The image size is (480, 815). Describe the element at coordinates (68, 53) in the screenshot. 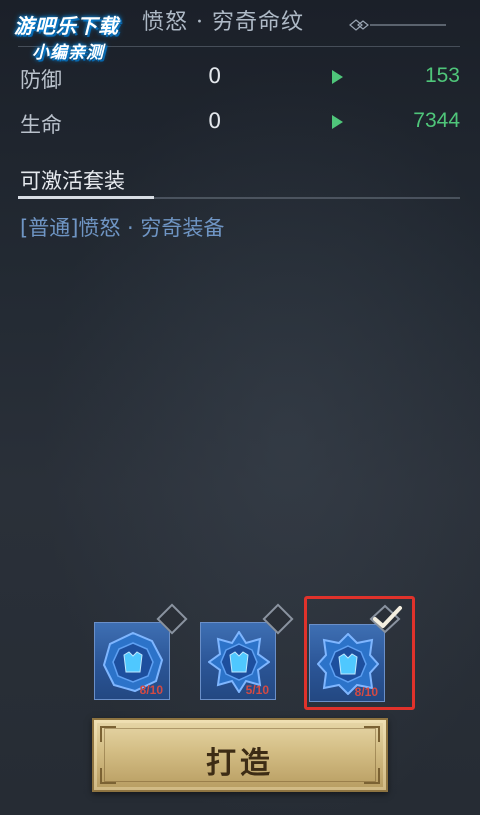

I see `watermark-line2: 小编亲测` at that location.